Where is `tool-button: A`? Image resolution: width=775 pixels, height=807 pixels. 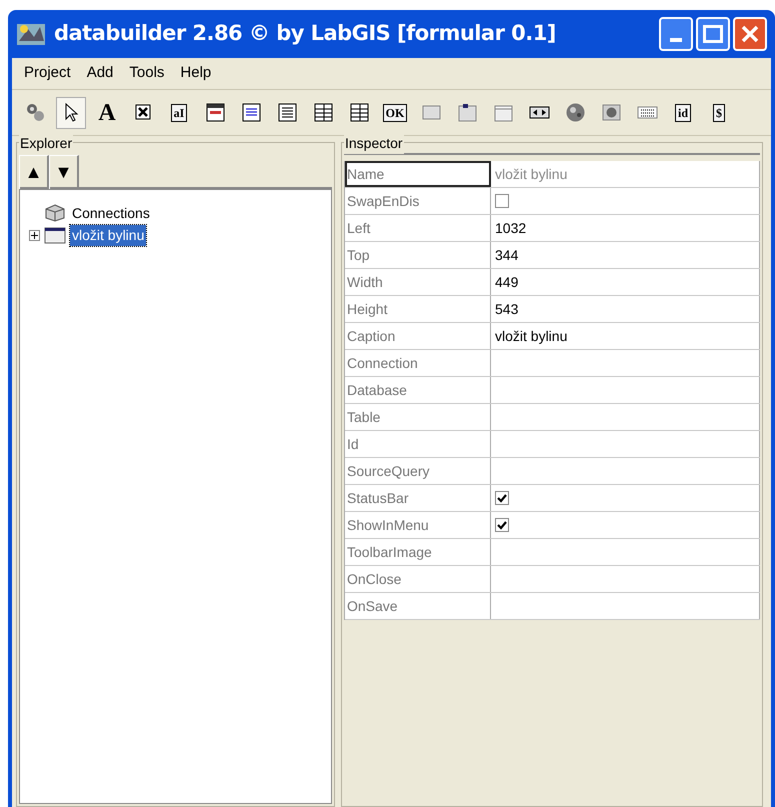 tool-button: A is located at coordinates (107, 112).